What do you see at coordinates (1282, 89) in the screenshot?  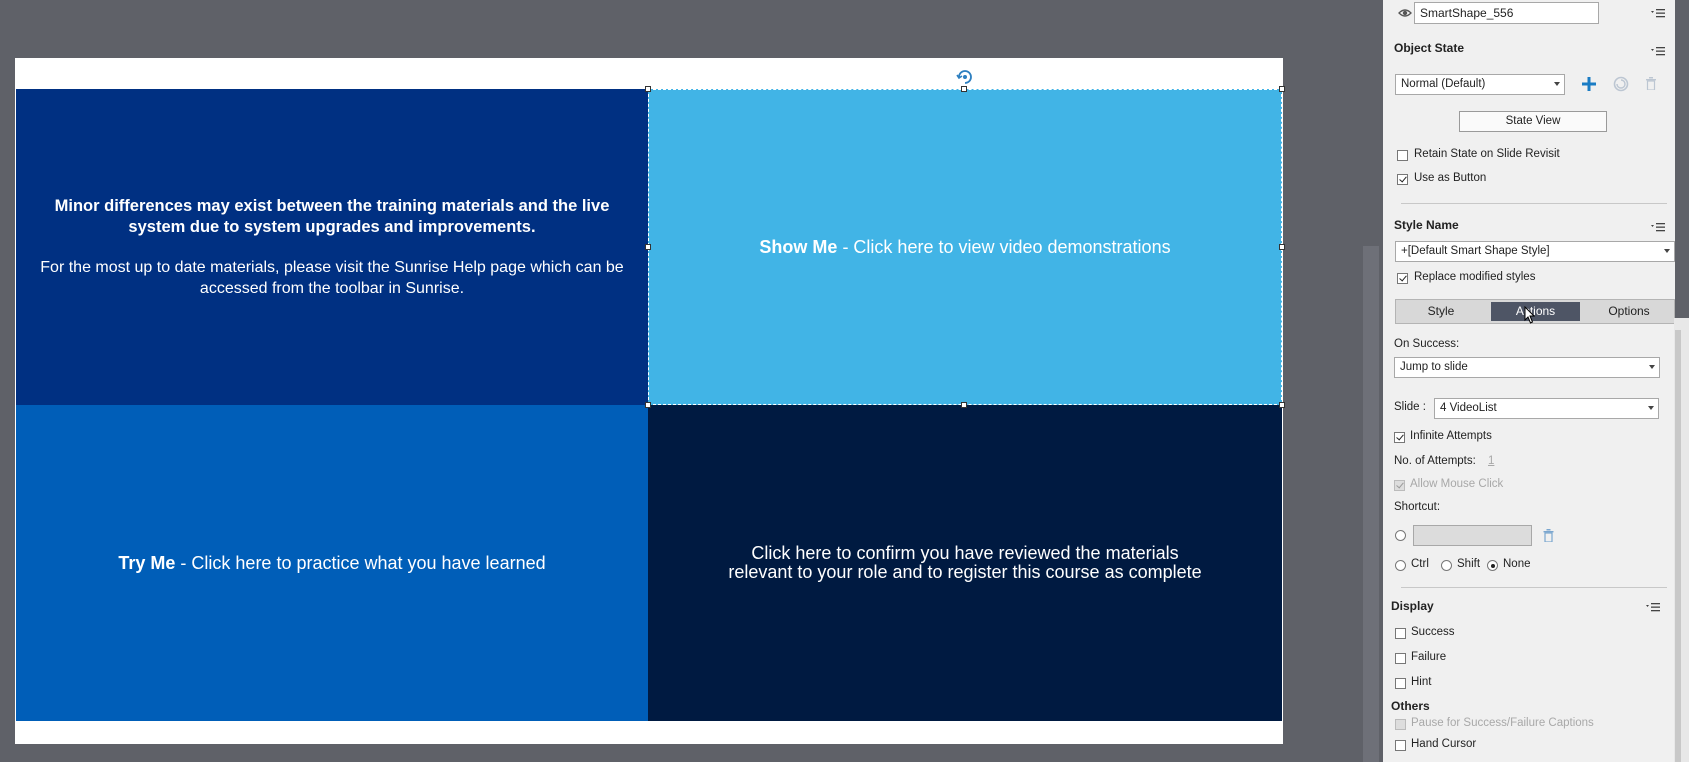 I see `resize-handle-tr` at bounding box center [1282, 89].